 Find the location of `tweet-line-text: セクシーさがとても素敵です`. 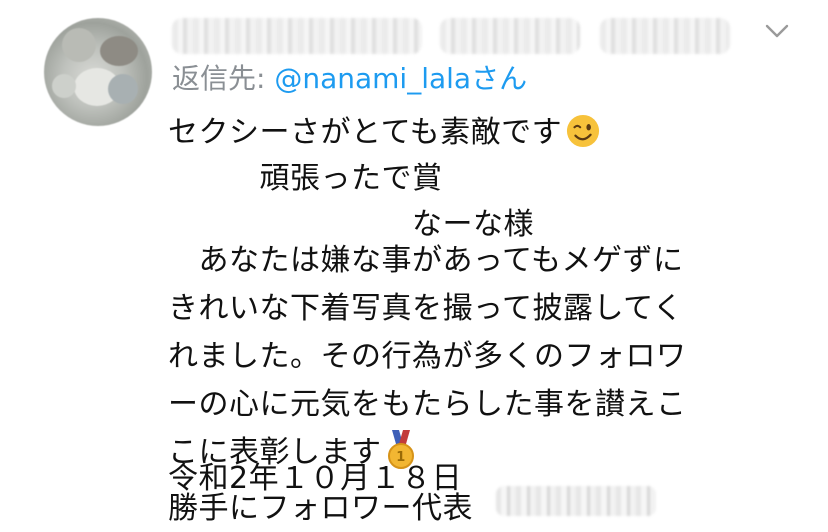

tweet-line-text: セクシーさがとても素敵です is located at coordinates (365, 132).